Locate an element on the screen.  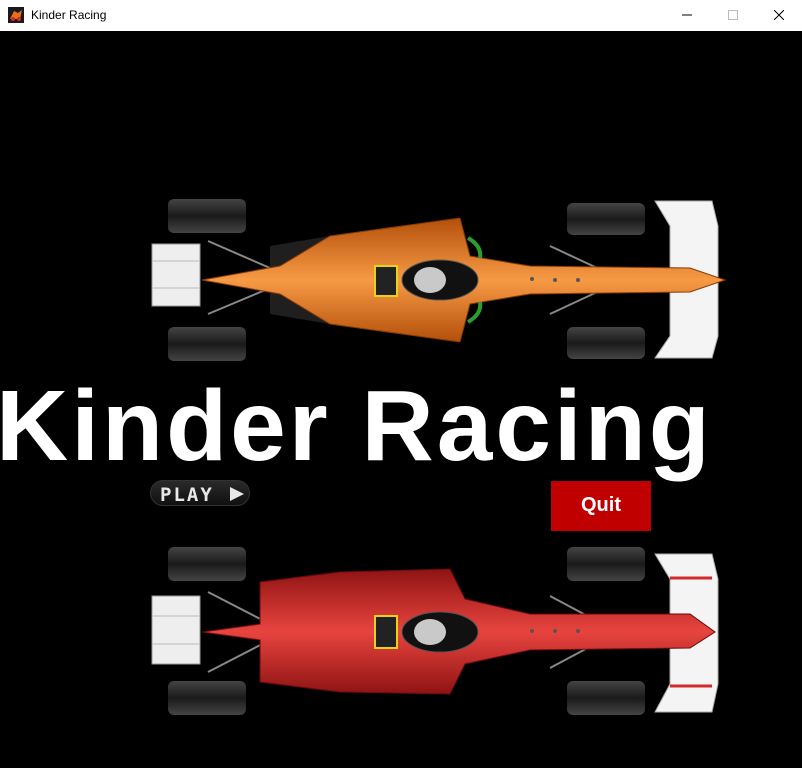
window-title: Kinder Racing is located at coordinates (69, 15).